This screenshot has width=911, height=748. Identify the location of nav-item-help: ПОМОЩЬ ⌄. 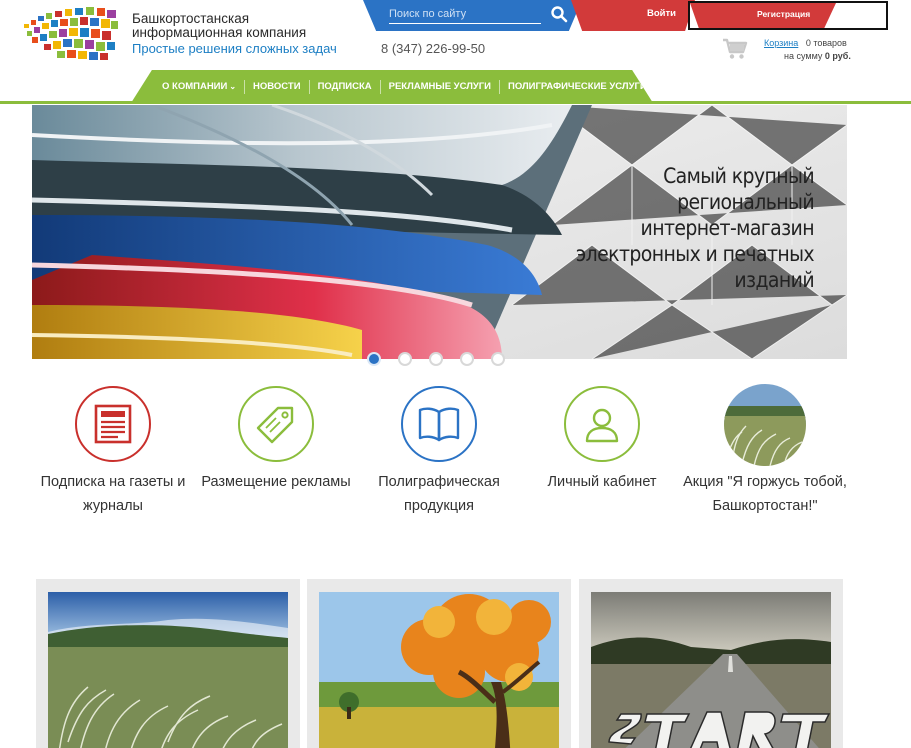
(691, 87).